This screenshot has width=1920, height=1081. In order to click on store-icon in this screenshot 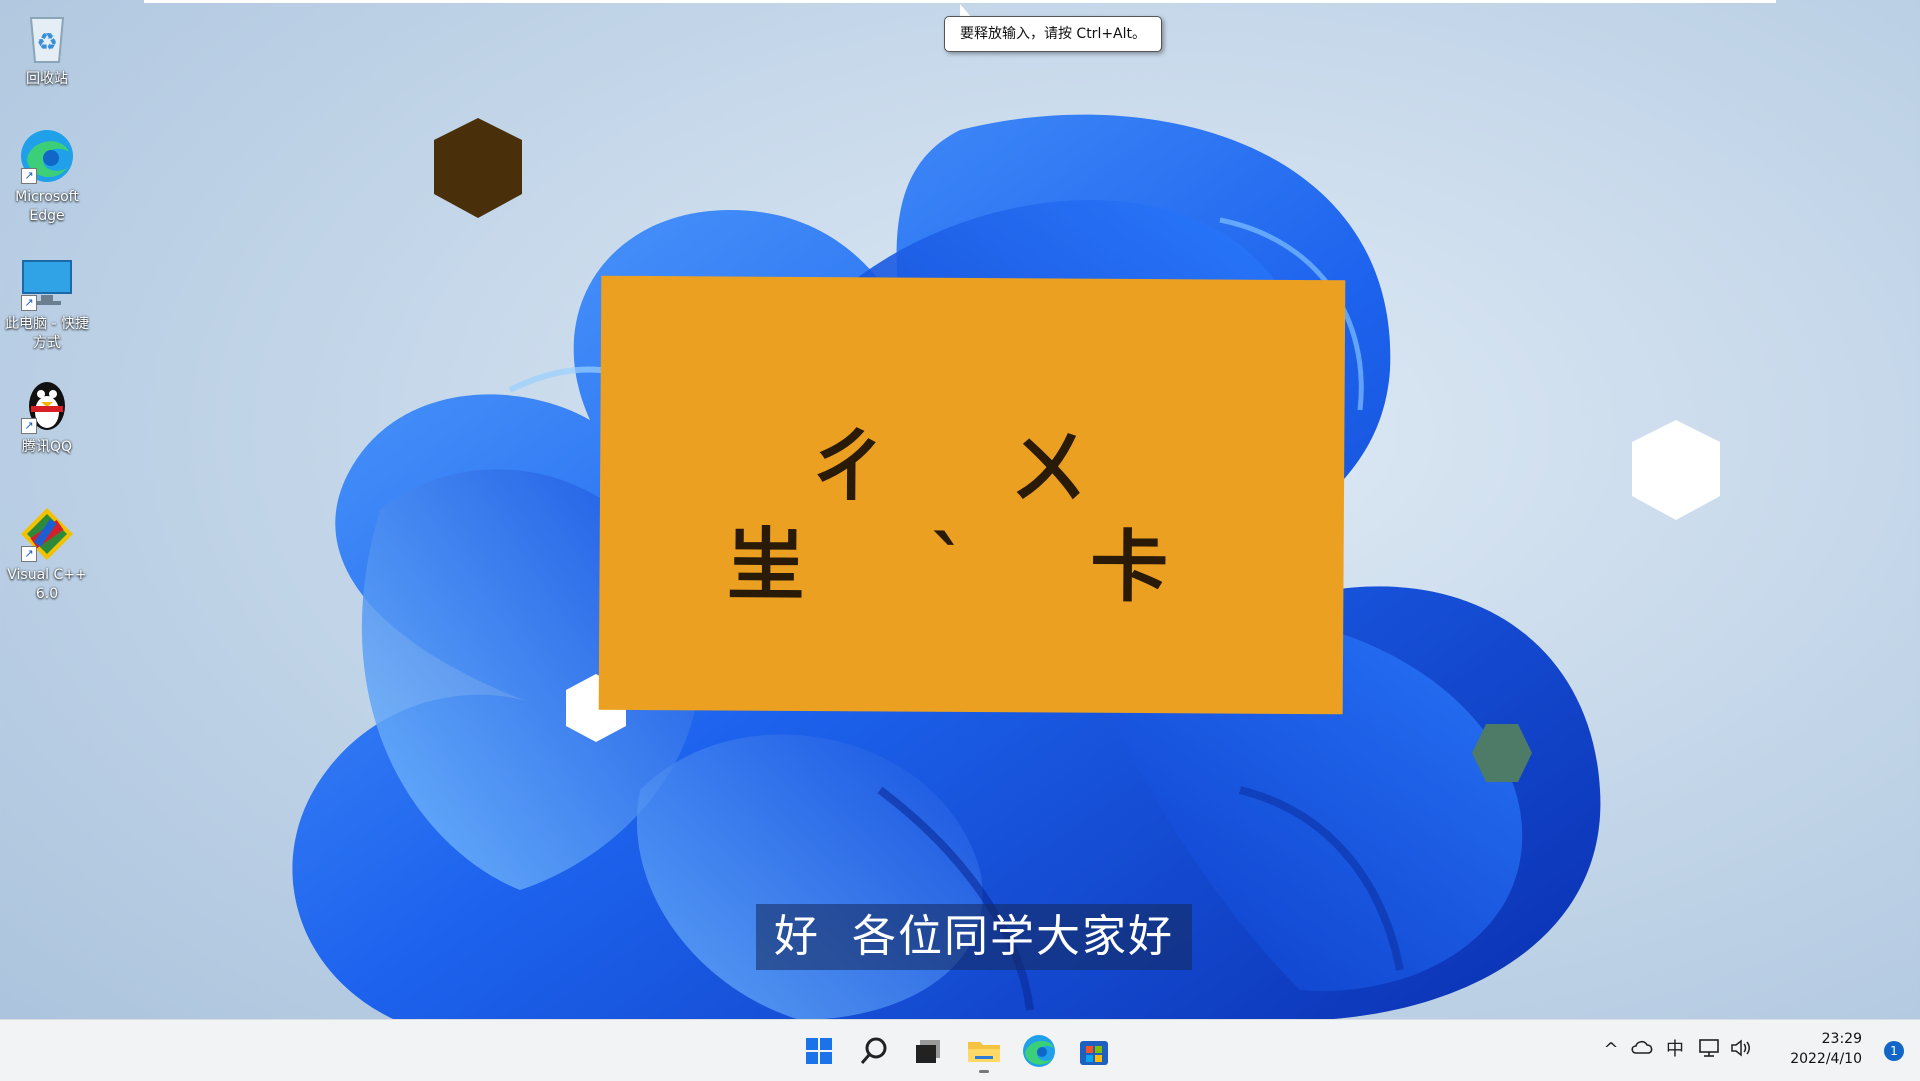, I will do `click(1094, 1053)`.